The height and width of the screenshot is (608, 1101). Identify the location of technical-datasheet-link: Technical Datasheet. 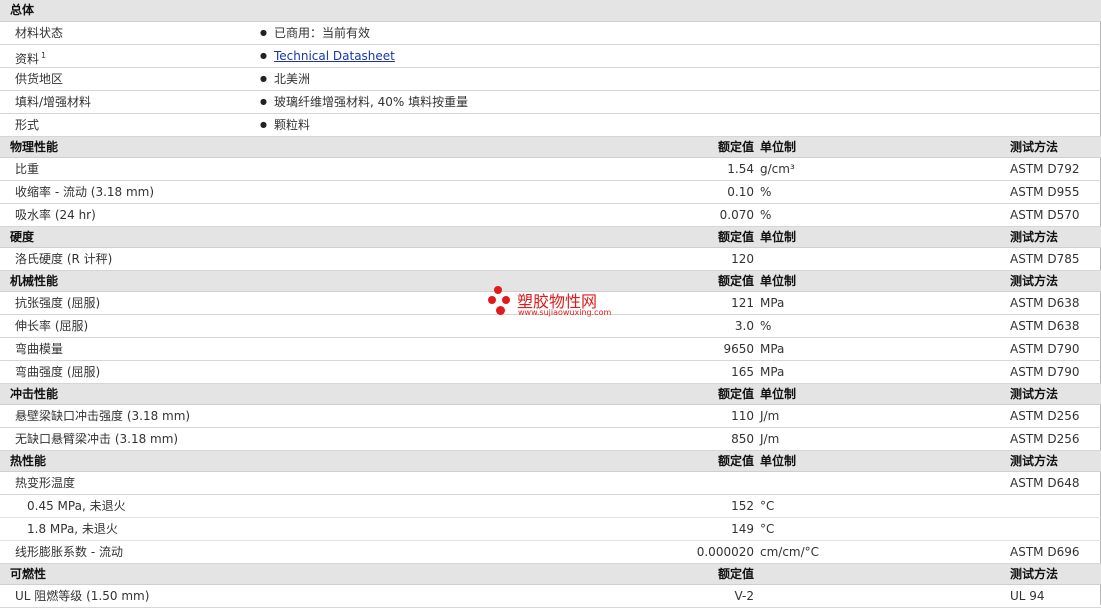
(334, 56).